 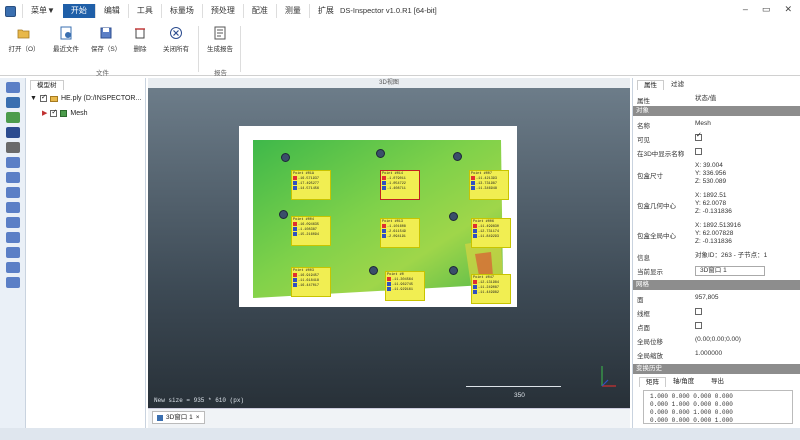 I want to click on property-value: (0.00;0.00;0.00), so click(x=718, y=339).